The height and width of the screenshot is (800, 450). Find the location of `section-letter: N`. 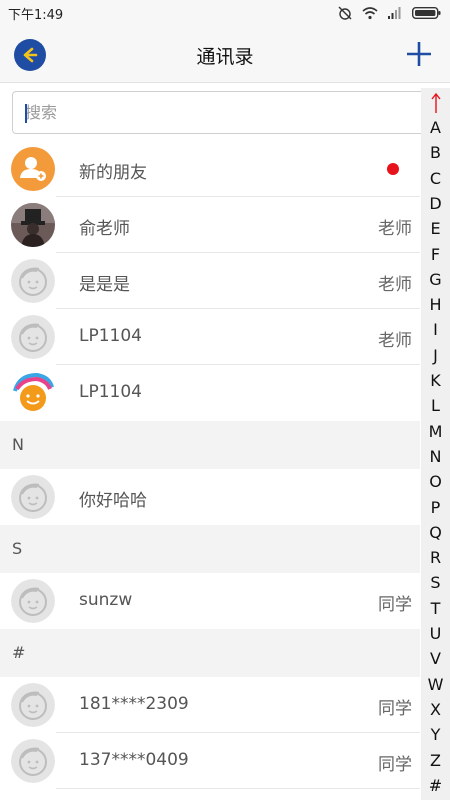

section-letter: N is located at coordinates (18, 444).